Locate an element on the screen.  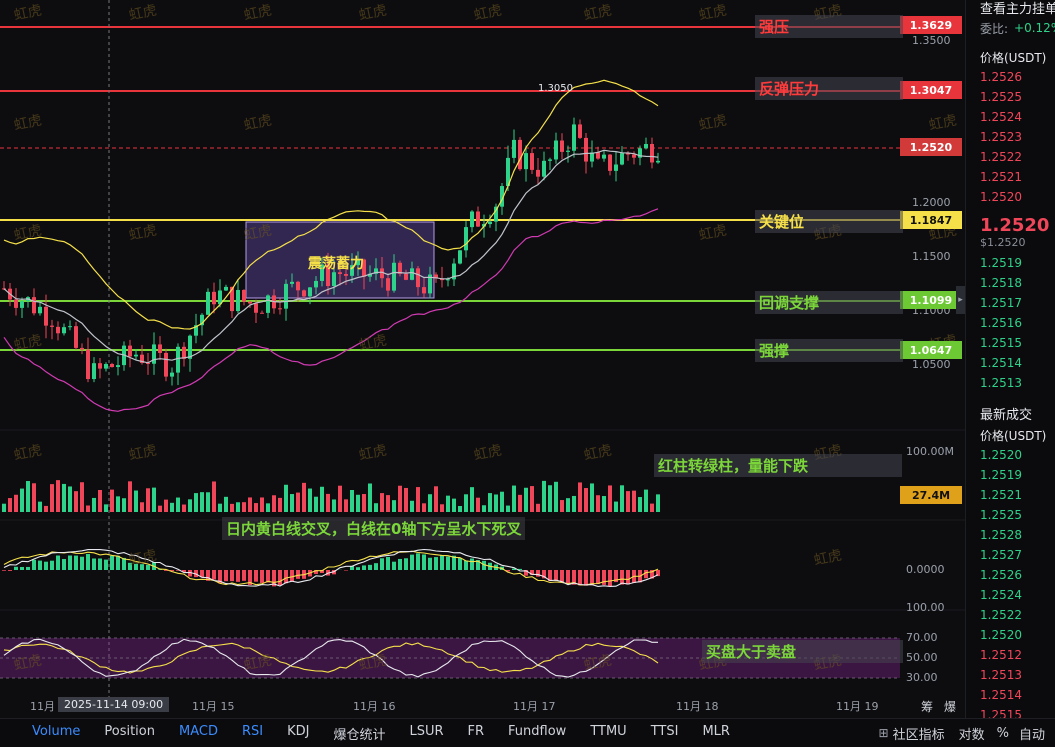
tab-fundflow: Fundflow is located at coordinates (537, 733).